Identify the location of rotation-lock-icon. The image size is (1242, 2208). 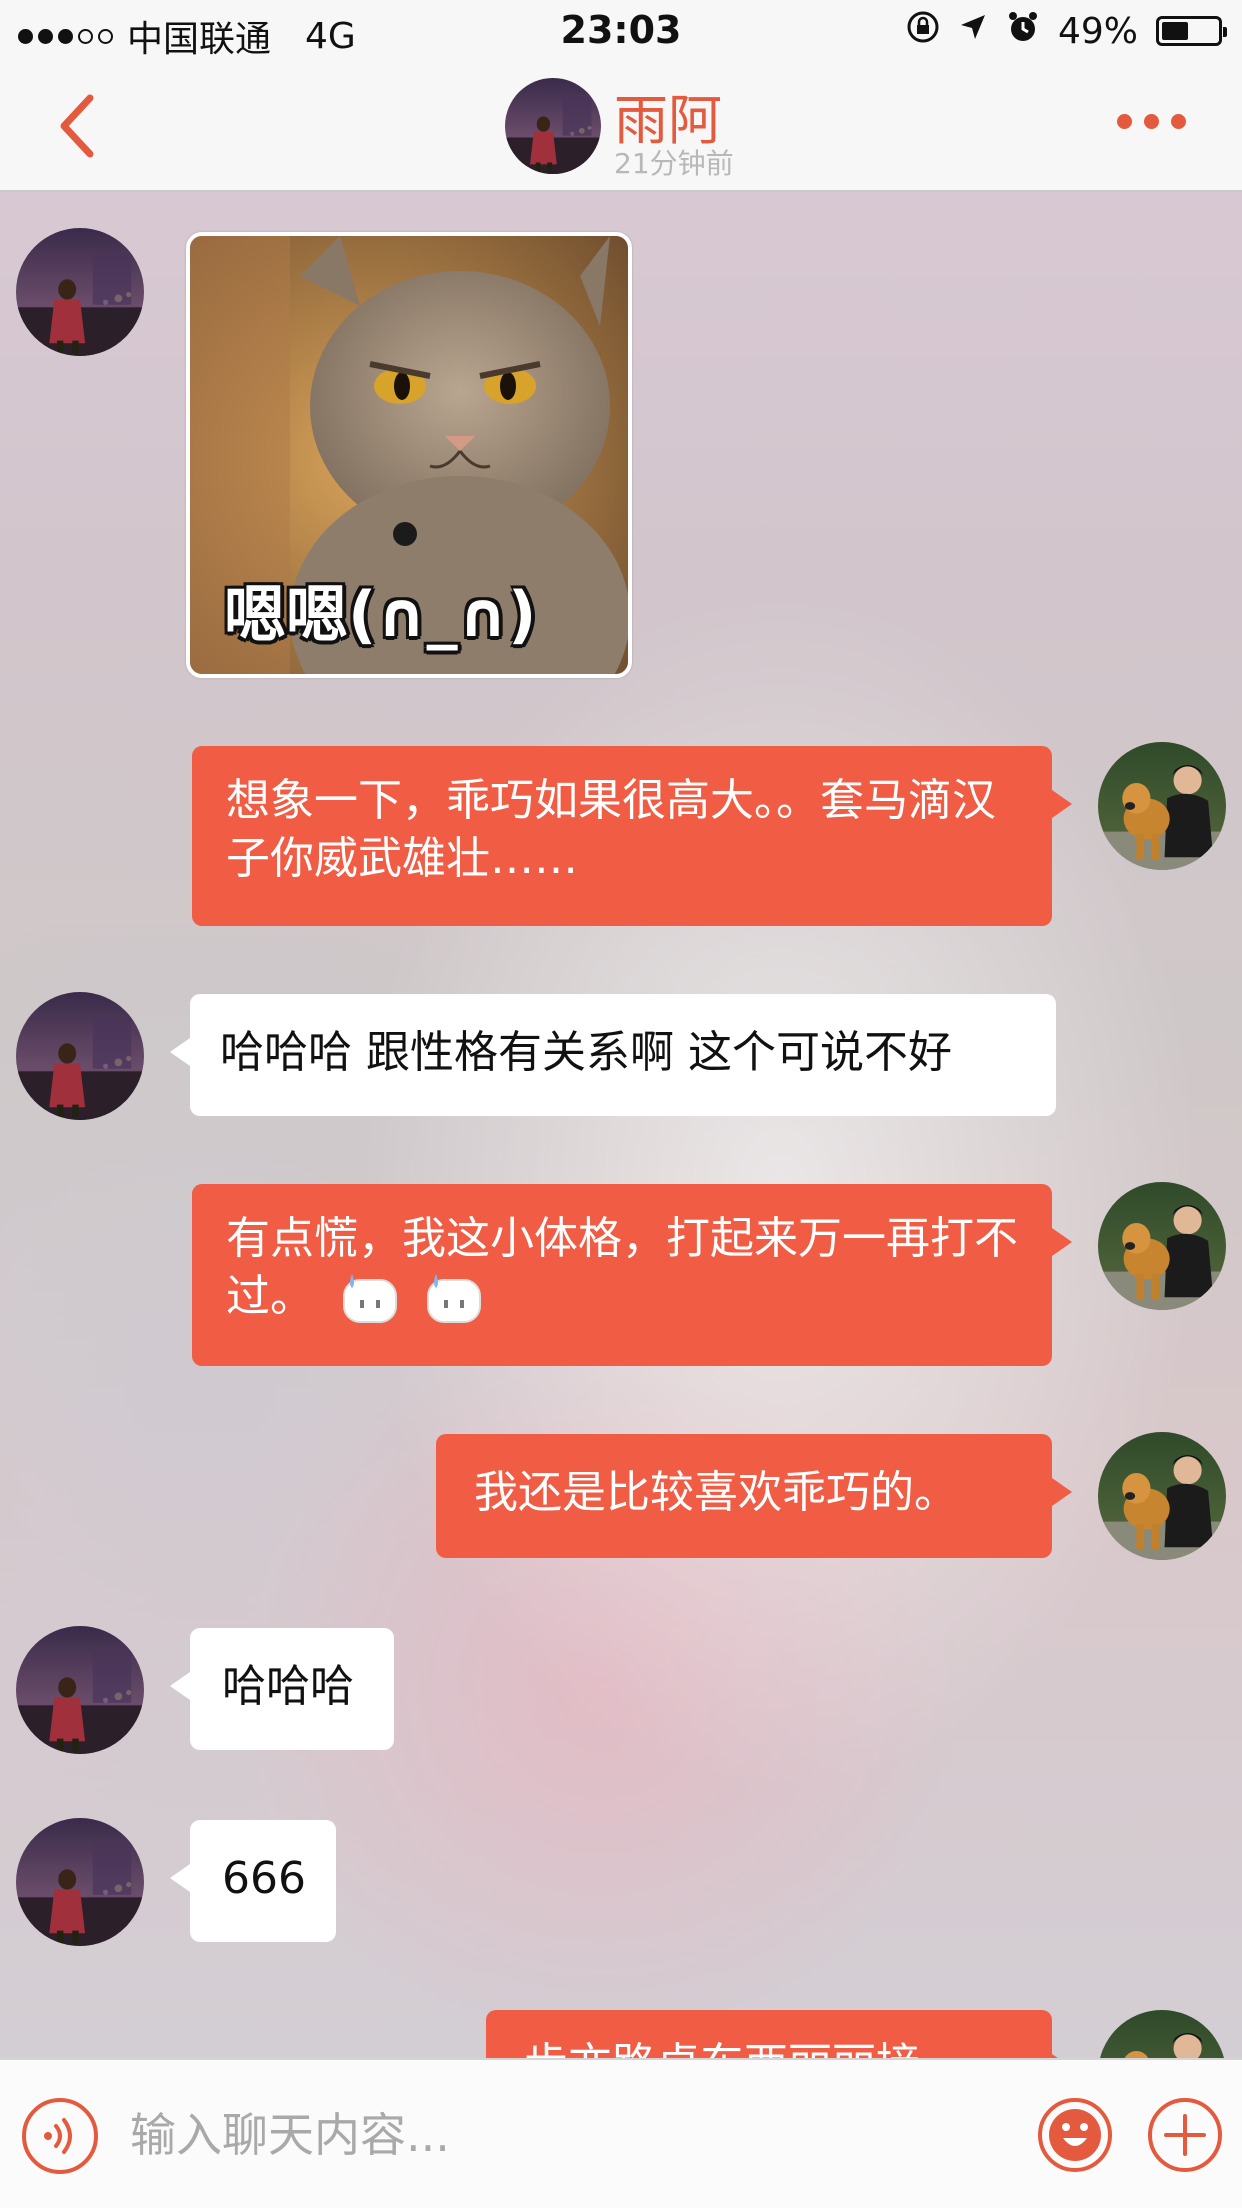
(923, 31).